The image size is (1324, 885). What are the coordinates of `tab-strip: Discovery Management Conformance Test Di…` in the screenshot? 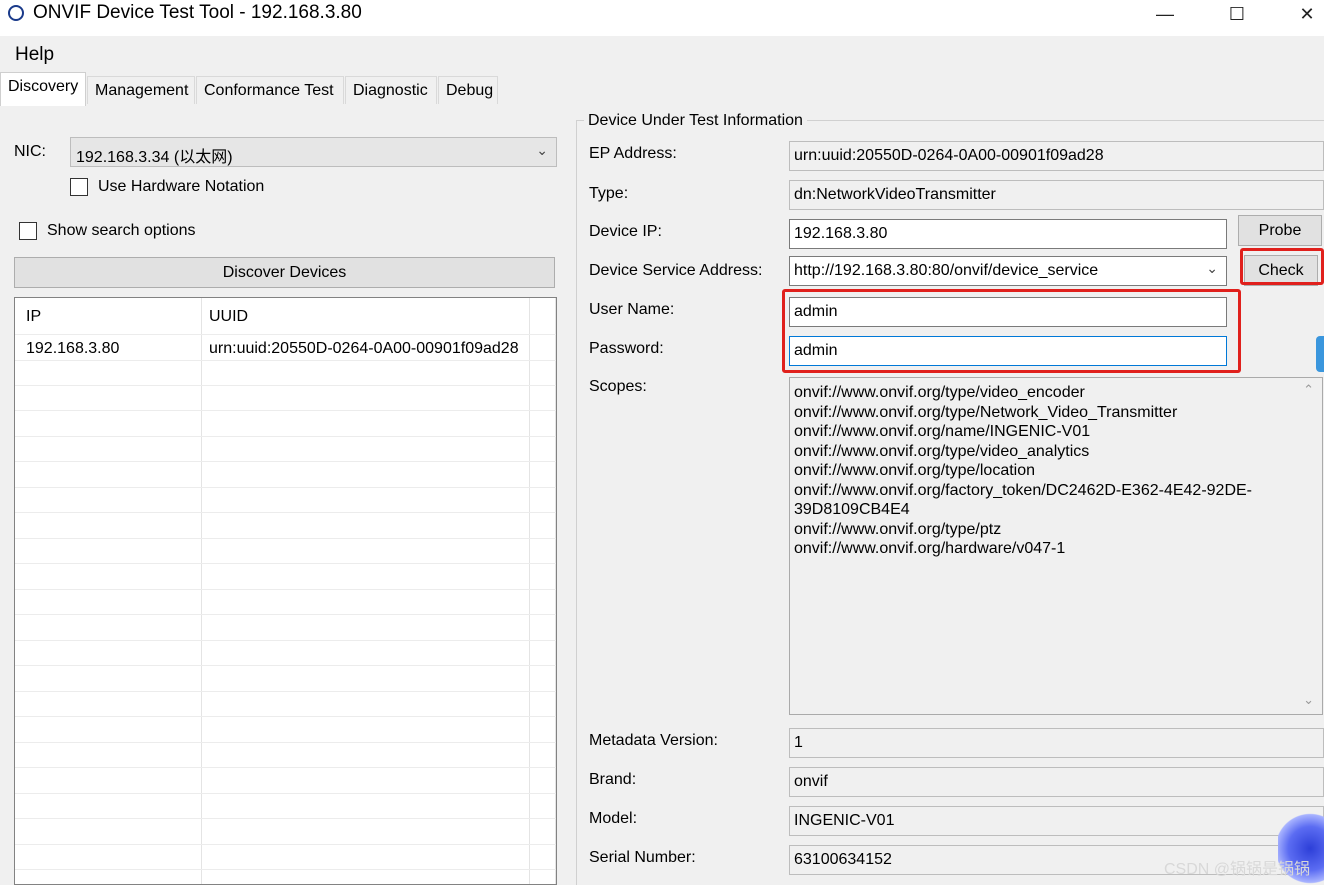 It's located at (662, 89).